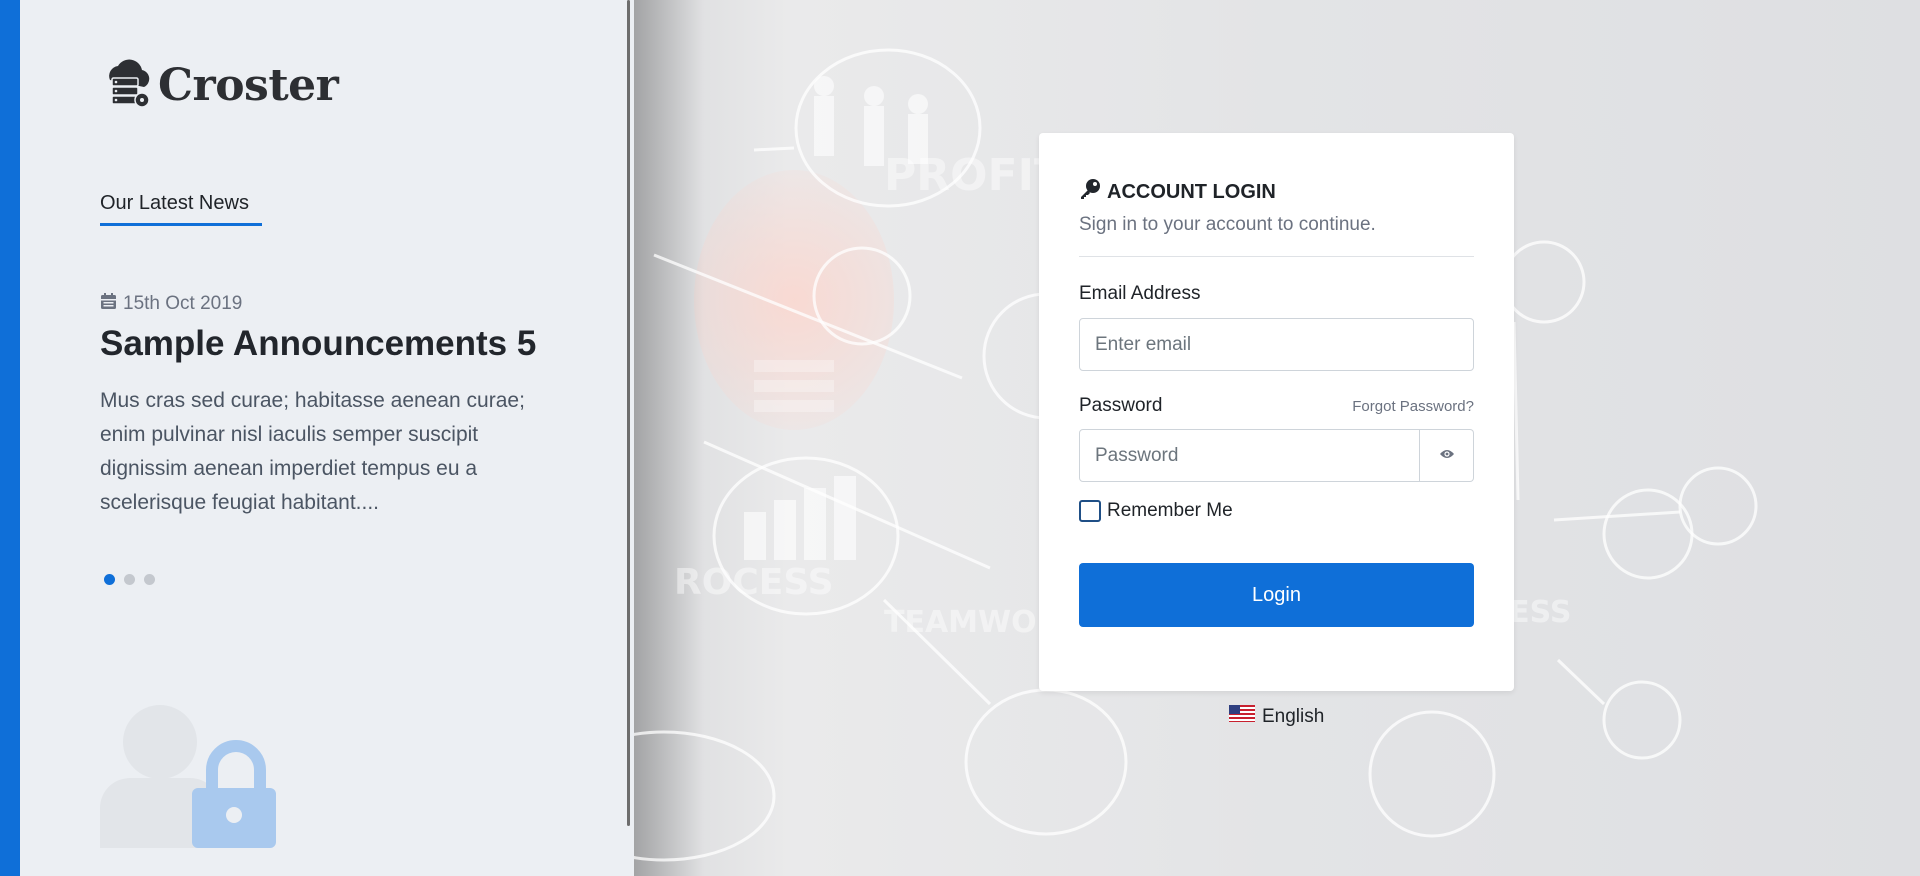 This screenshot has width=1920, height=876. I want to click on svg-text: PROFIT, so click(974, 175).